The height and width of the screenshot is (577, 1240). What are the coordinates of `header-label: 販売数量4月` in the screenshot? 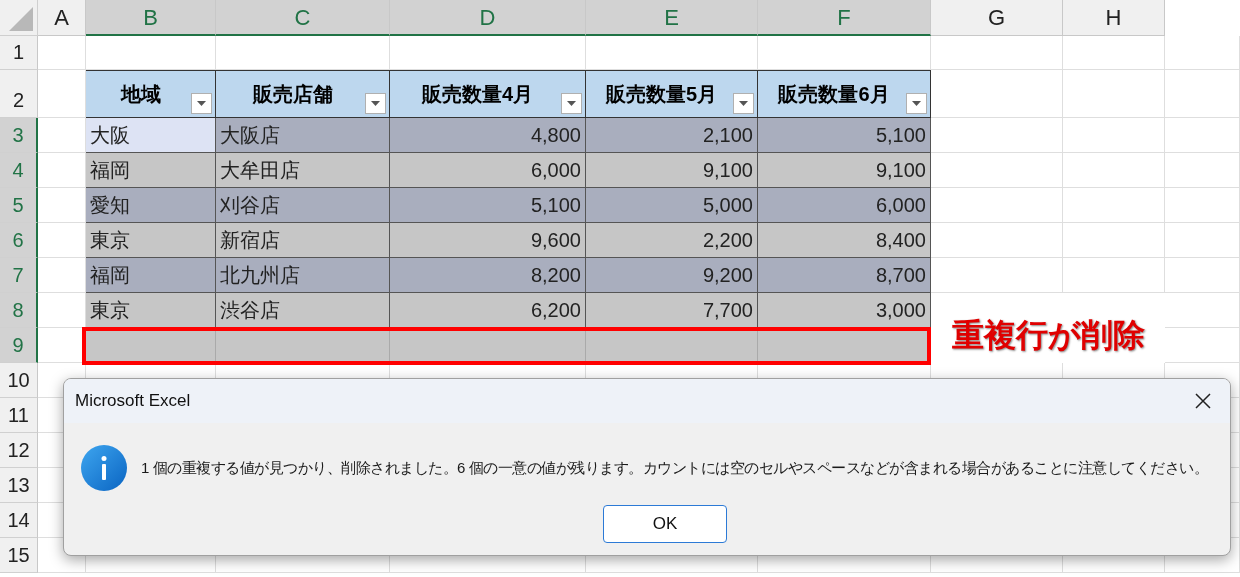 It's located at (477, 94).